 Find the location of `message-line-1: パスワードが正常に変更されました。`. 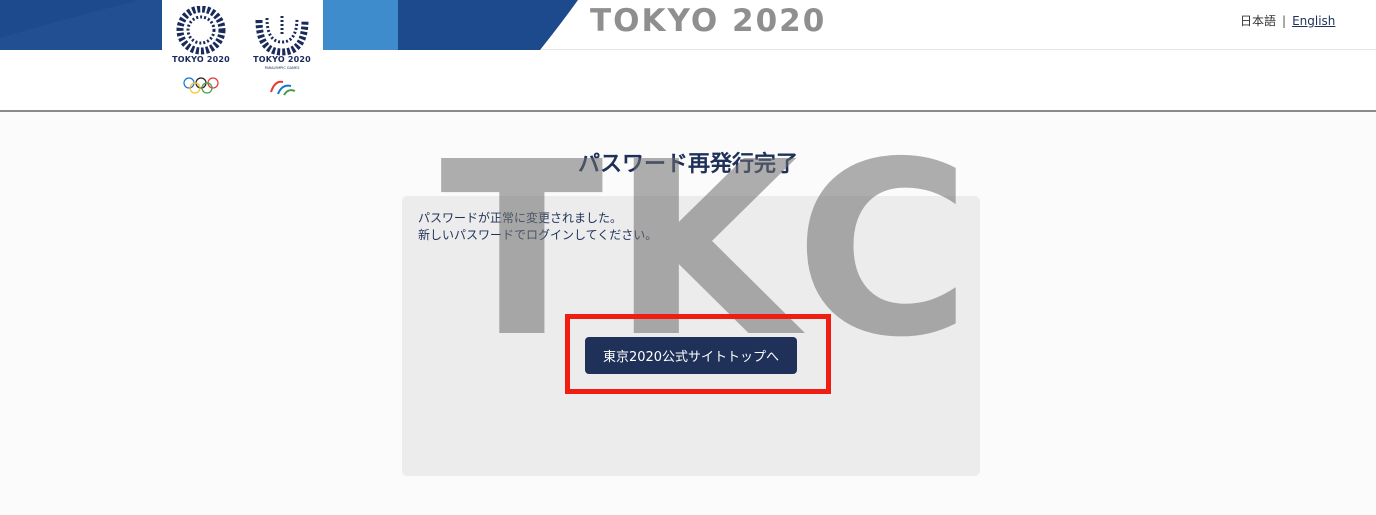

message-line-1: パスワードが正常に変更されました。 is located at coordinates (520, 218).